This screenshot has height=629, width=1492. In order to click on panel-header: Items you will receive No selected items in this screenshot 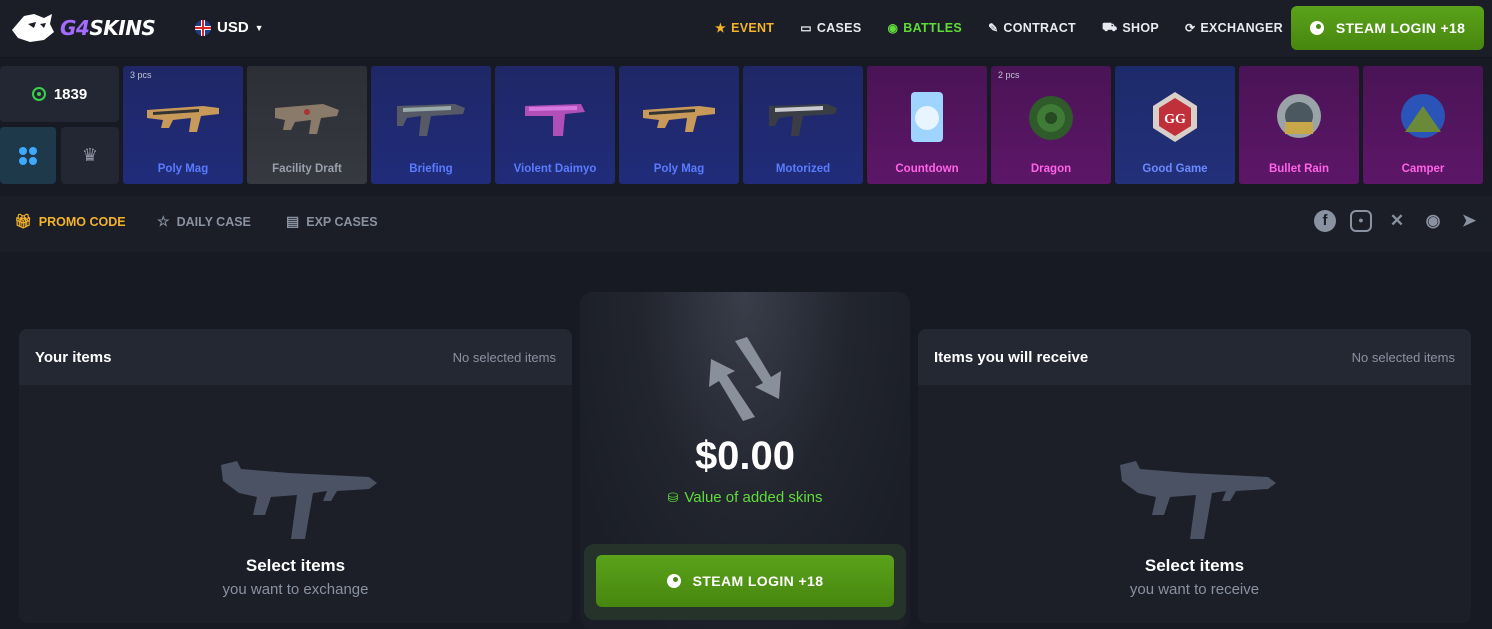, I will do `click(1194, 357)`.